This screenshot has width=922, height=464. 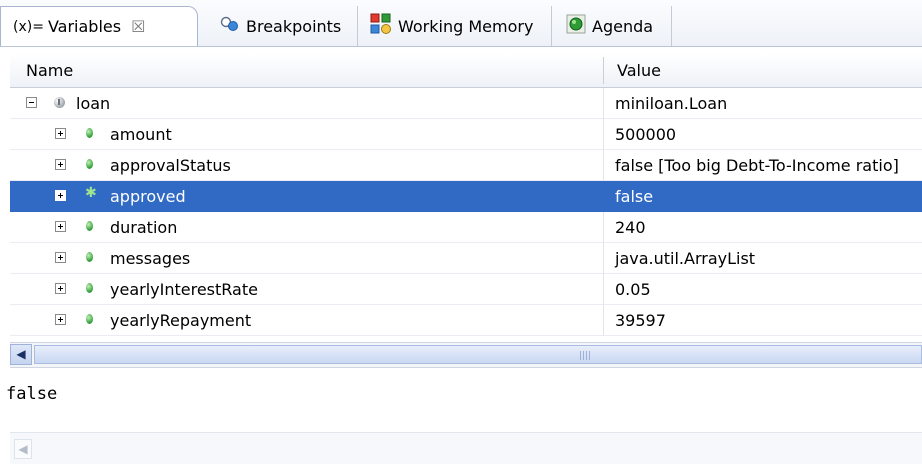 I want to click on tab-working-memory-label: Working Memory, so click(x=466, y=26).